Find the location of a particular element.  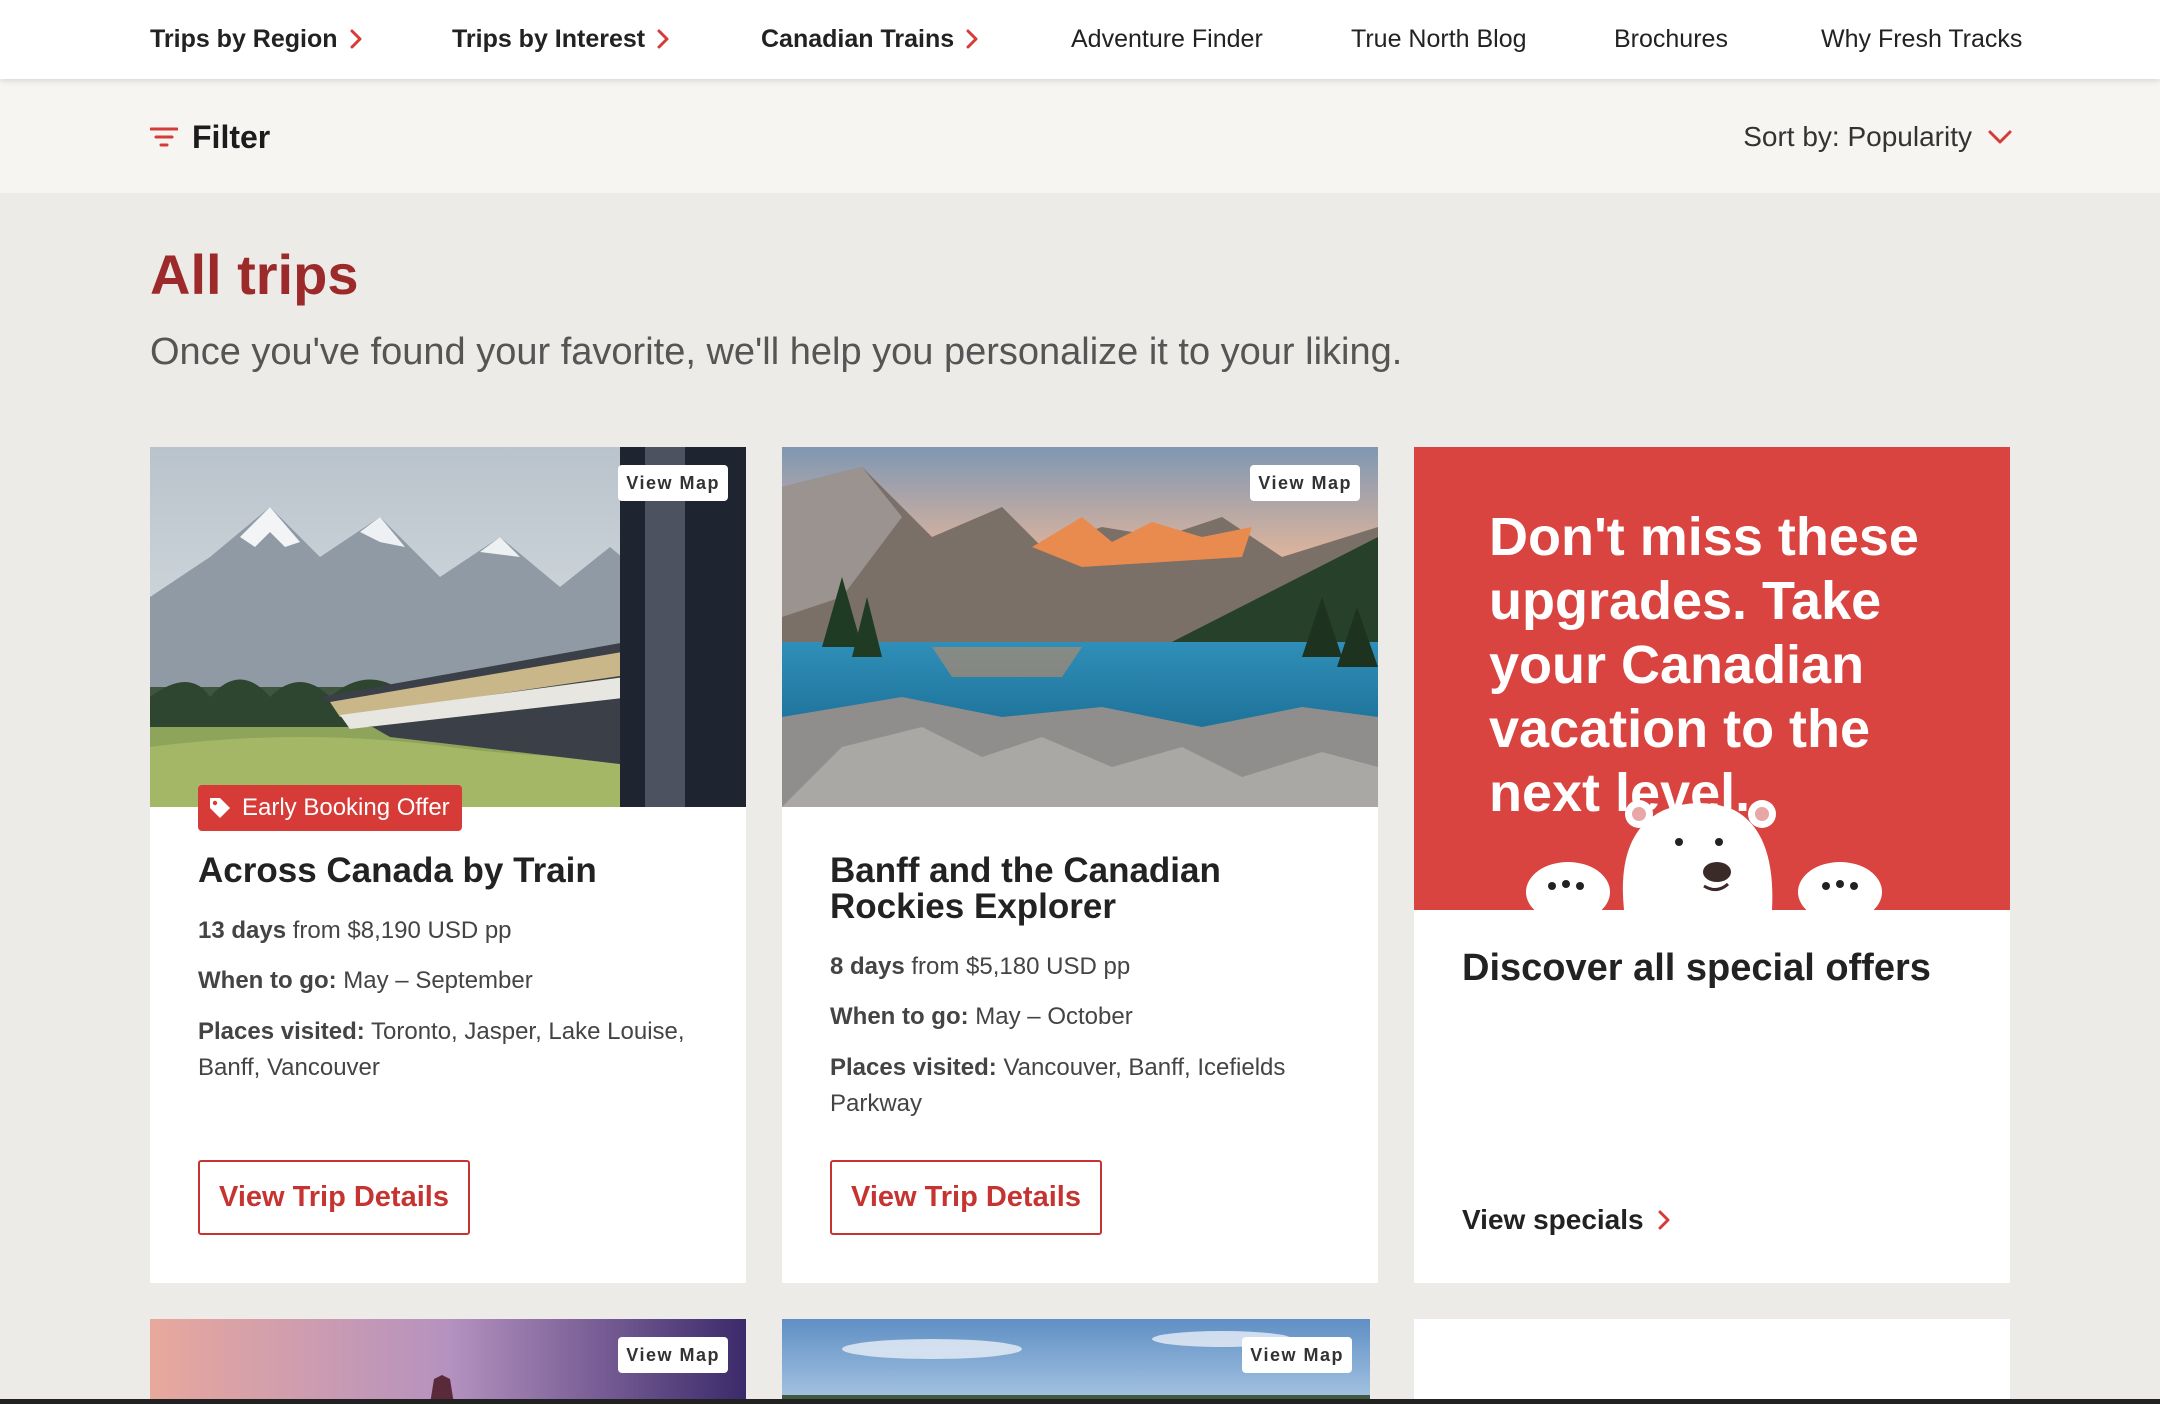

nav-why-fresh-tracks: Why Fresh Tracks is located at coordinates (1921, 39).